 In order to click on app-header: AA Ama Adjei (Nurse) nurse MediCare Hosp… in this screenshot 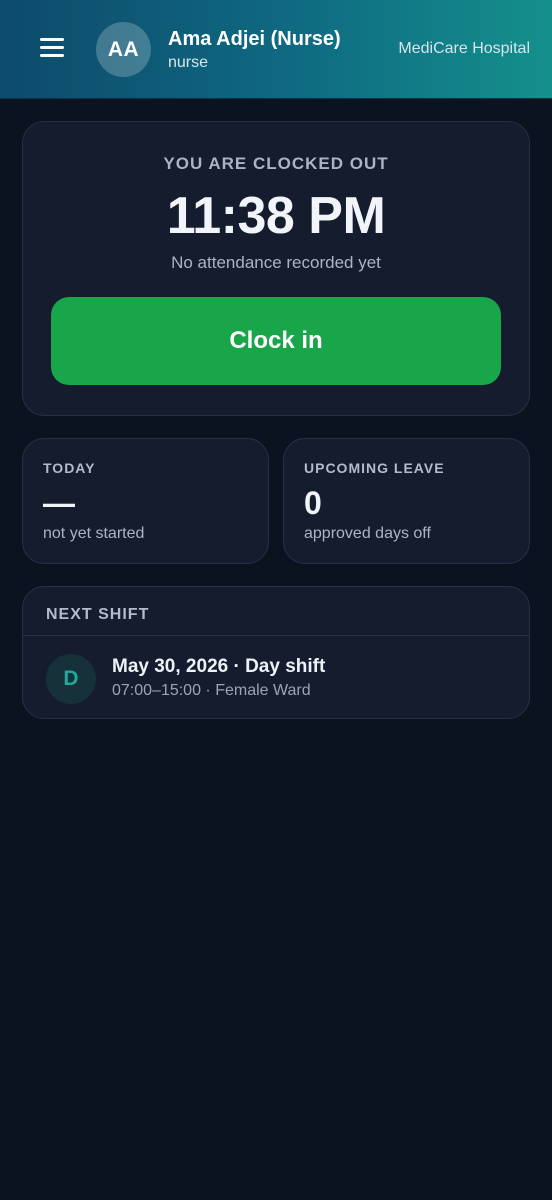, I will do `click(276, 49)`.